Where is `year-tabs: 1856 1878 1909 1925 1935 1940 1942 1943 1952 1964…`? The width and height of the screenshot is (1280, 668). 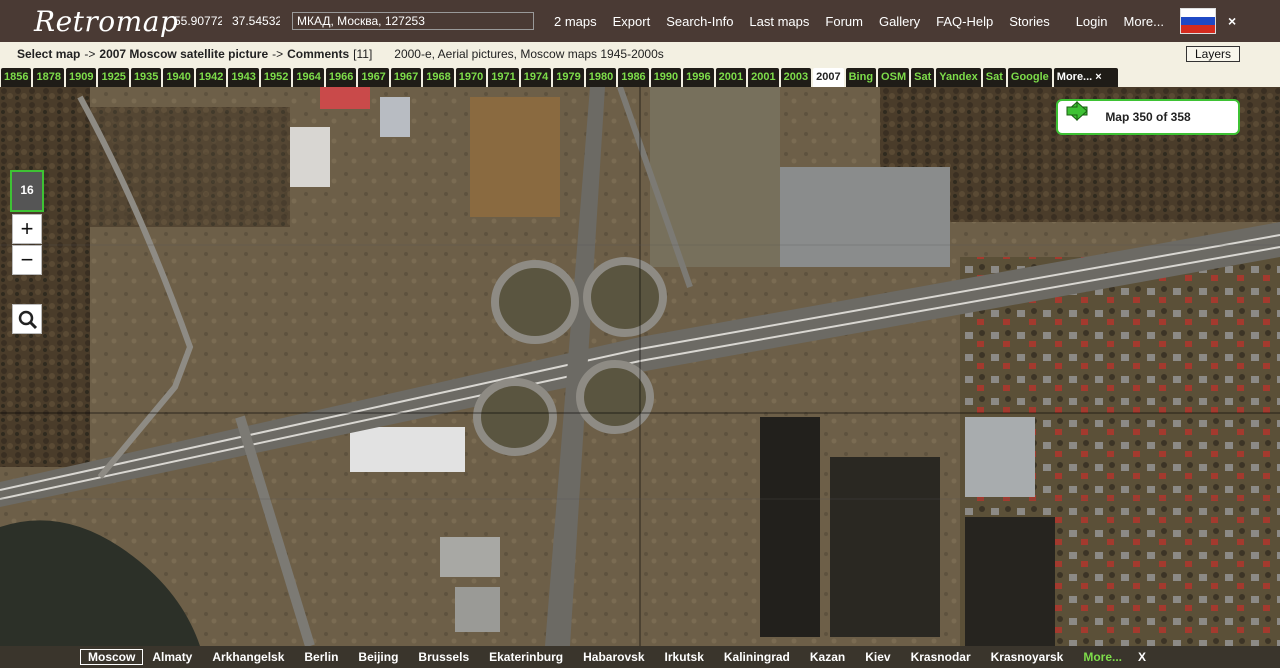 year-tabs: 1856 1878 1909 1925 1935 1940 1942 1943 1952 1964… is located at coordinates (640, 76).